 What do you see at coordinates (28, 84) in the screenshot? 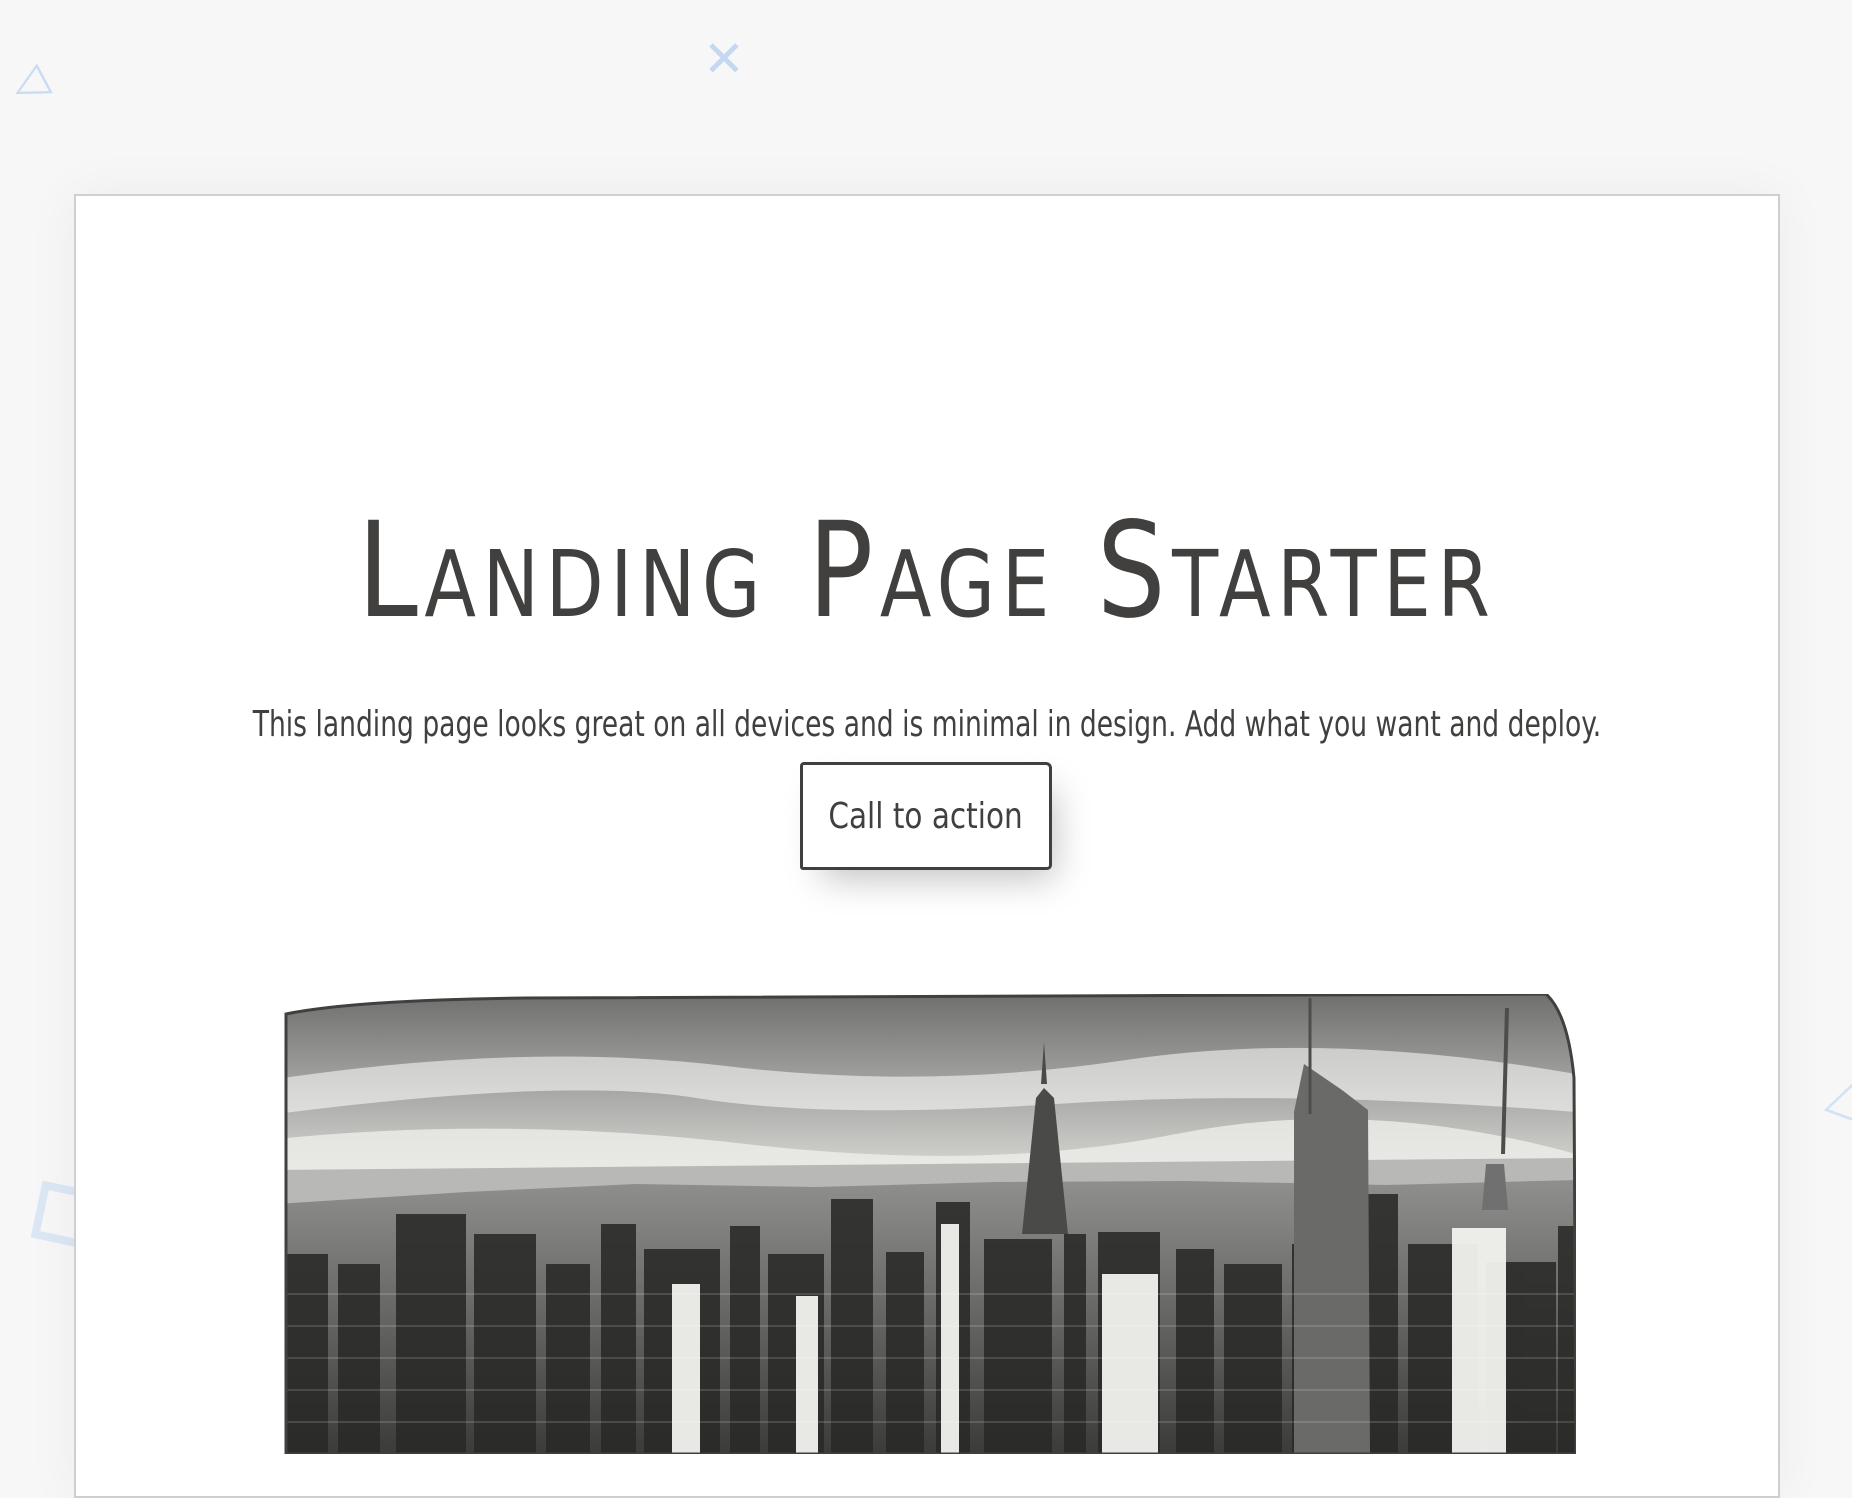
I see `triangle-shape-left: ◁` at bounding box center [28, 84].